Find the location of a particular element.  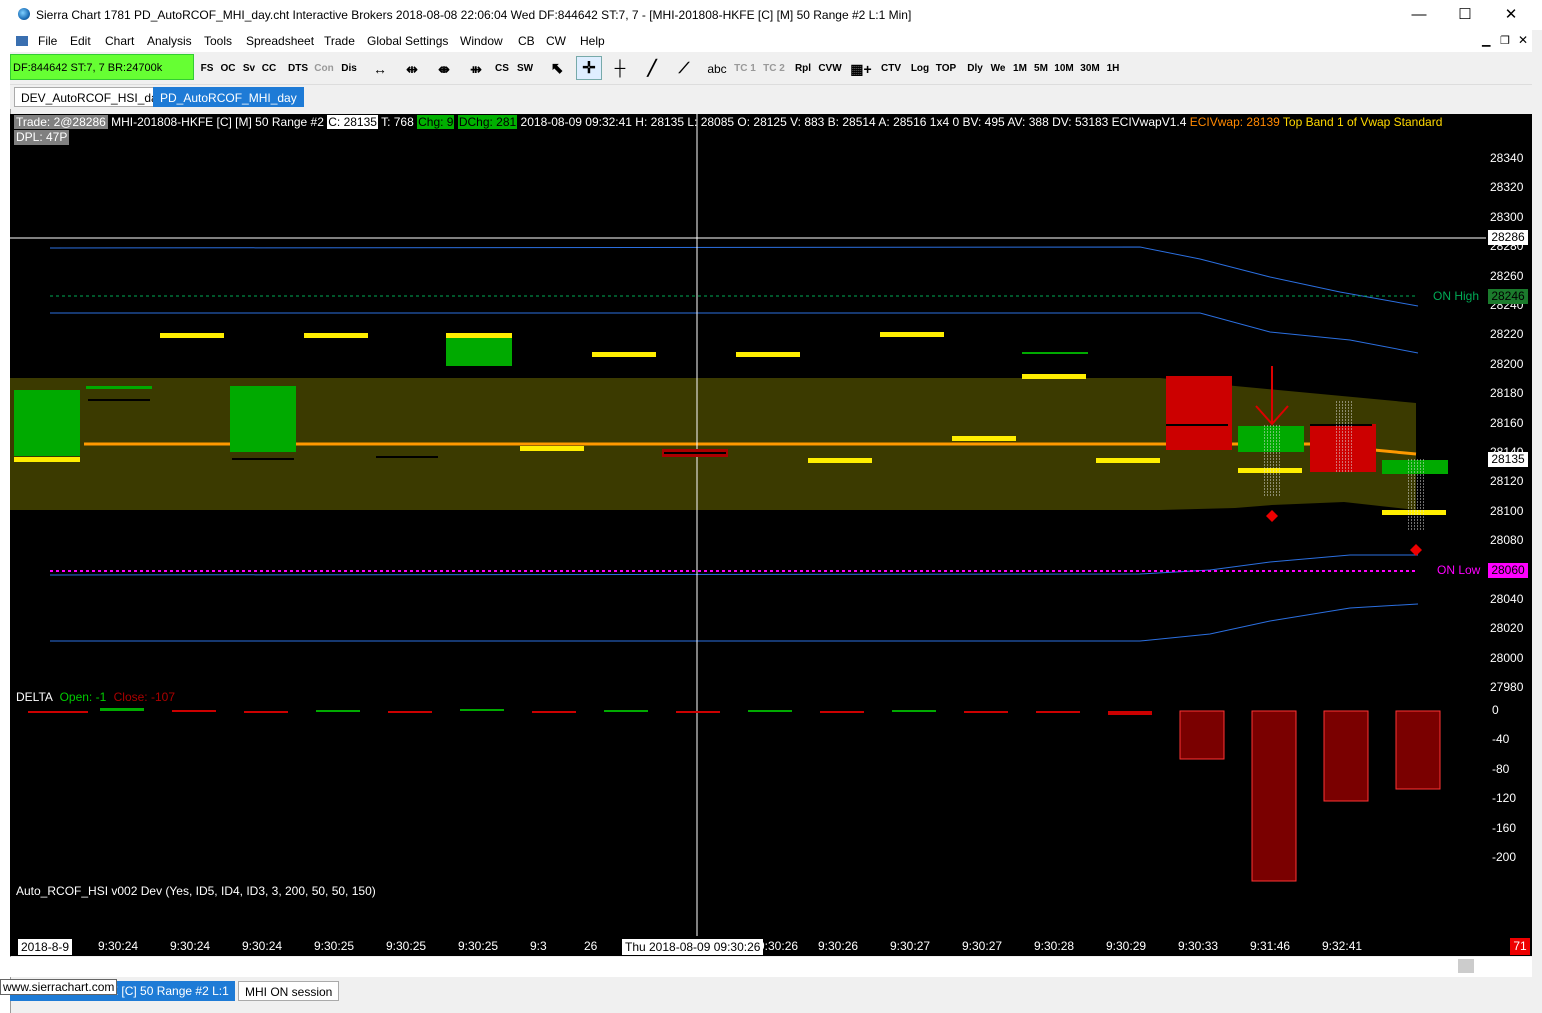

log-button: Log is located at coordinates (920, 68).